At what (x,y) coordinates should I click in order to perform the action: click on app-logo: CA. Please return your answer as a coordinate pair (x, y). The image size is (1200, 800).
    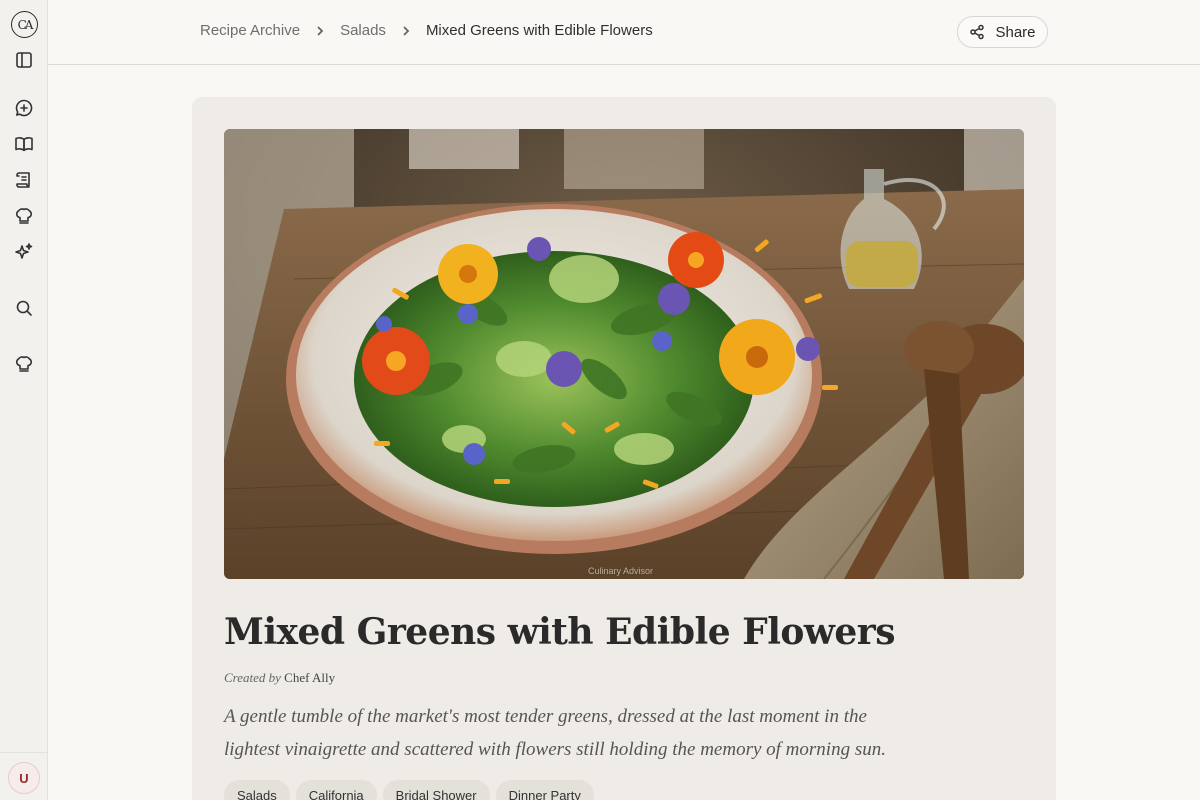
    Looking at the image, I should click on (24, 24).